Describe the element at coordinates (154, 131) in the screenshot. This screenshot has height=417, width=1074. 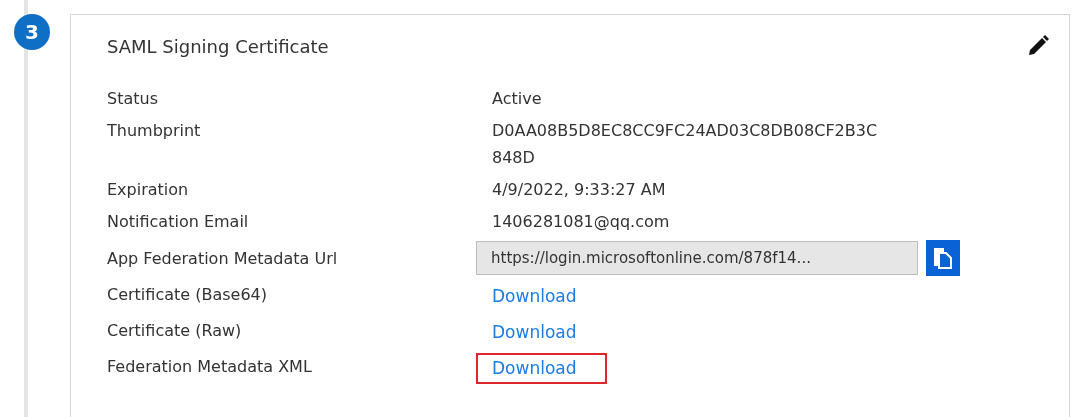
I see `field-label: Thumbprint` at that location.